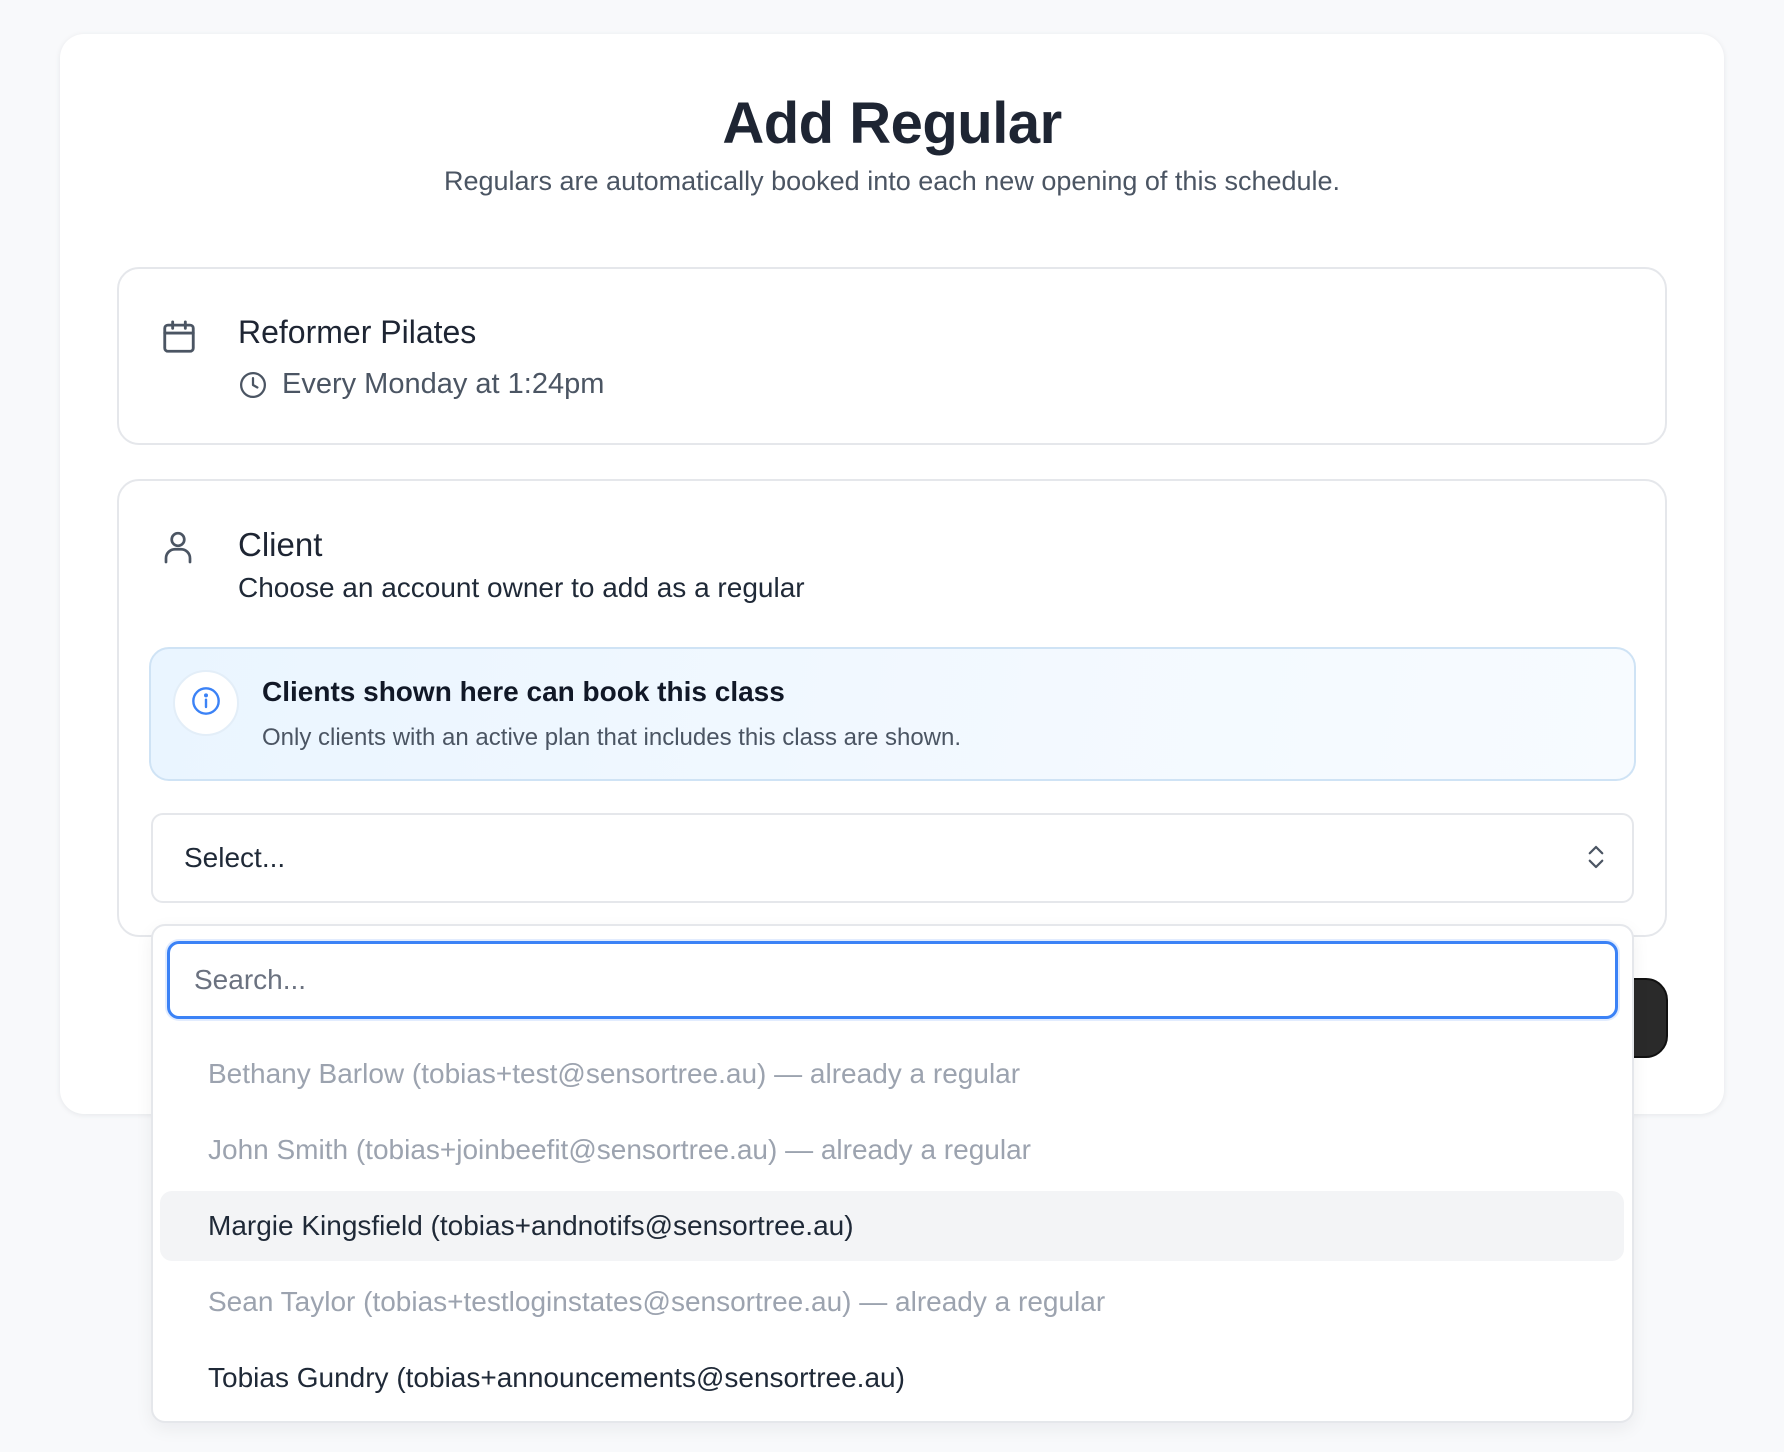 This screenshot has width=1784, height=1452. I want to click on class-schedule: Every Monday at 1:24pm, so click(443, 384).